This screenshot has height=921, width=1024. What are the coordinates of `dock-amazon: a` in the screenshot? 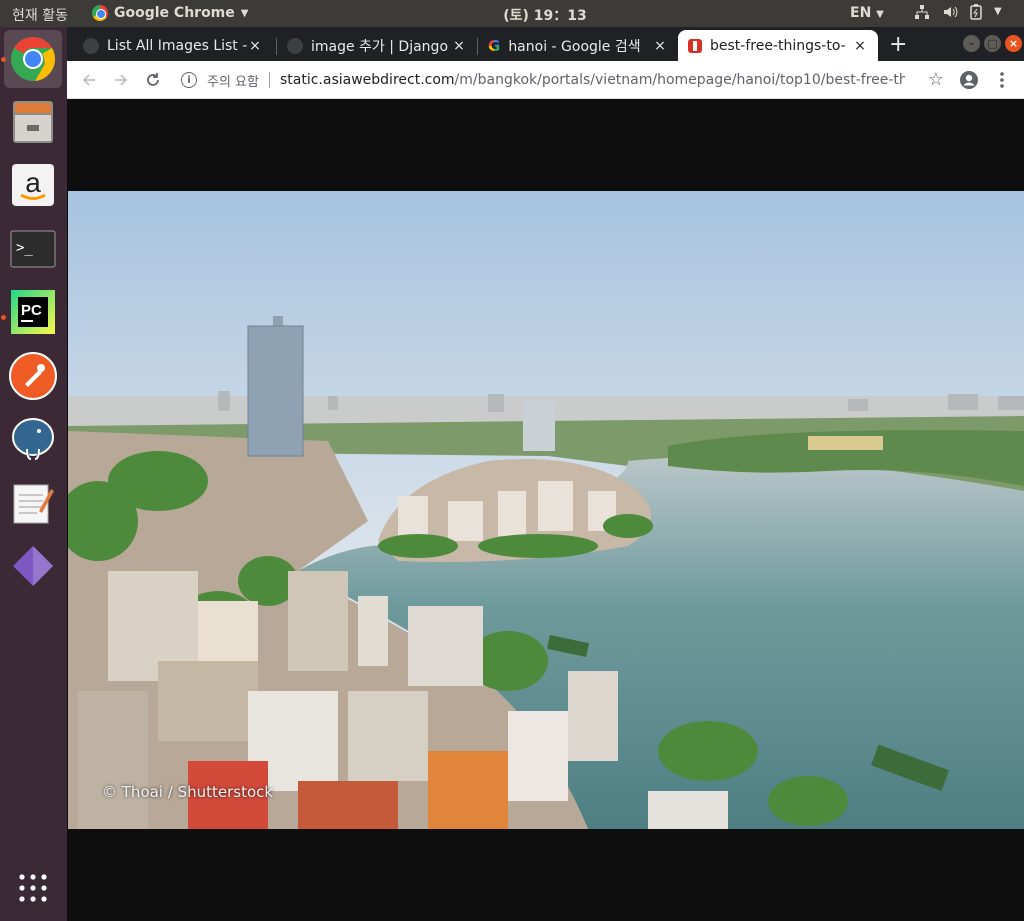 It's located at (33, 185).